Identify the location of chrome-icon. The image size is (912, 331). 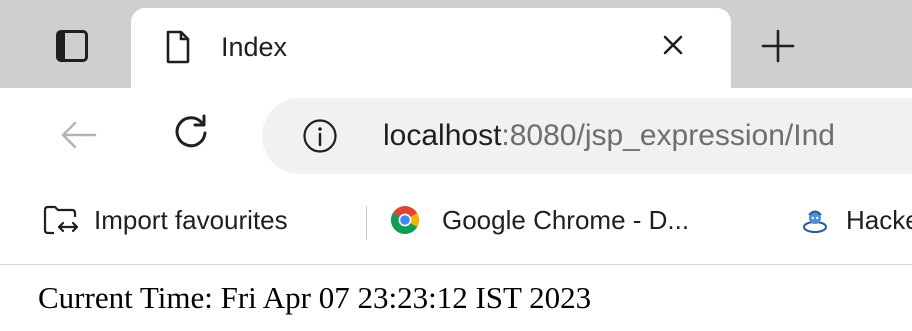
(405, 220).